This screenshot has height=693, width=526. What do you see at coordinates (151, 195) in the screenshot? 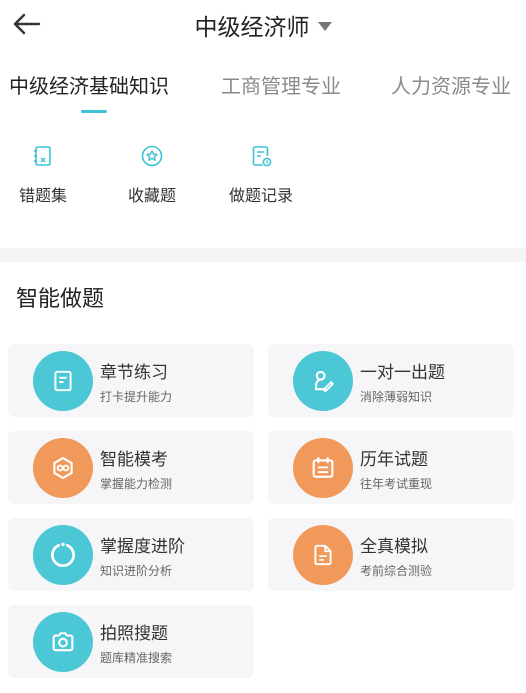
I see `favorites-label: 收藏题` at bounding box center [151, 195].